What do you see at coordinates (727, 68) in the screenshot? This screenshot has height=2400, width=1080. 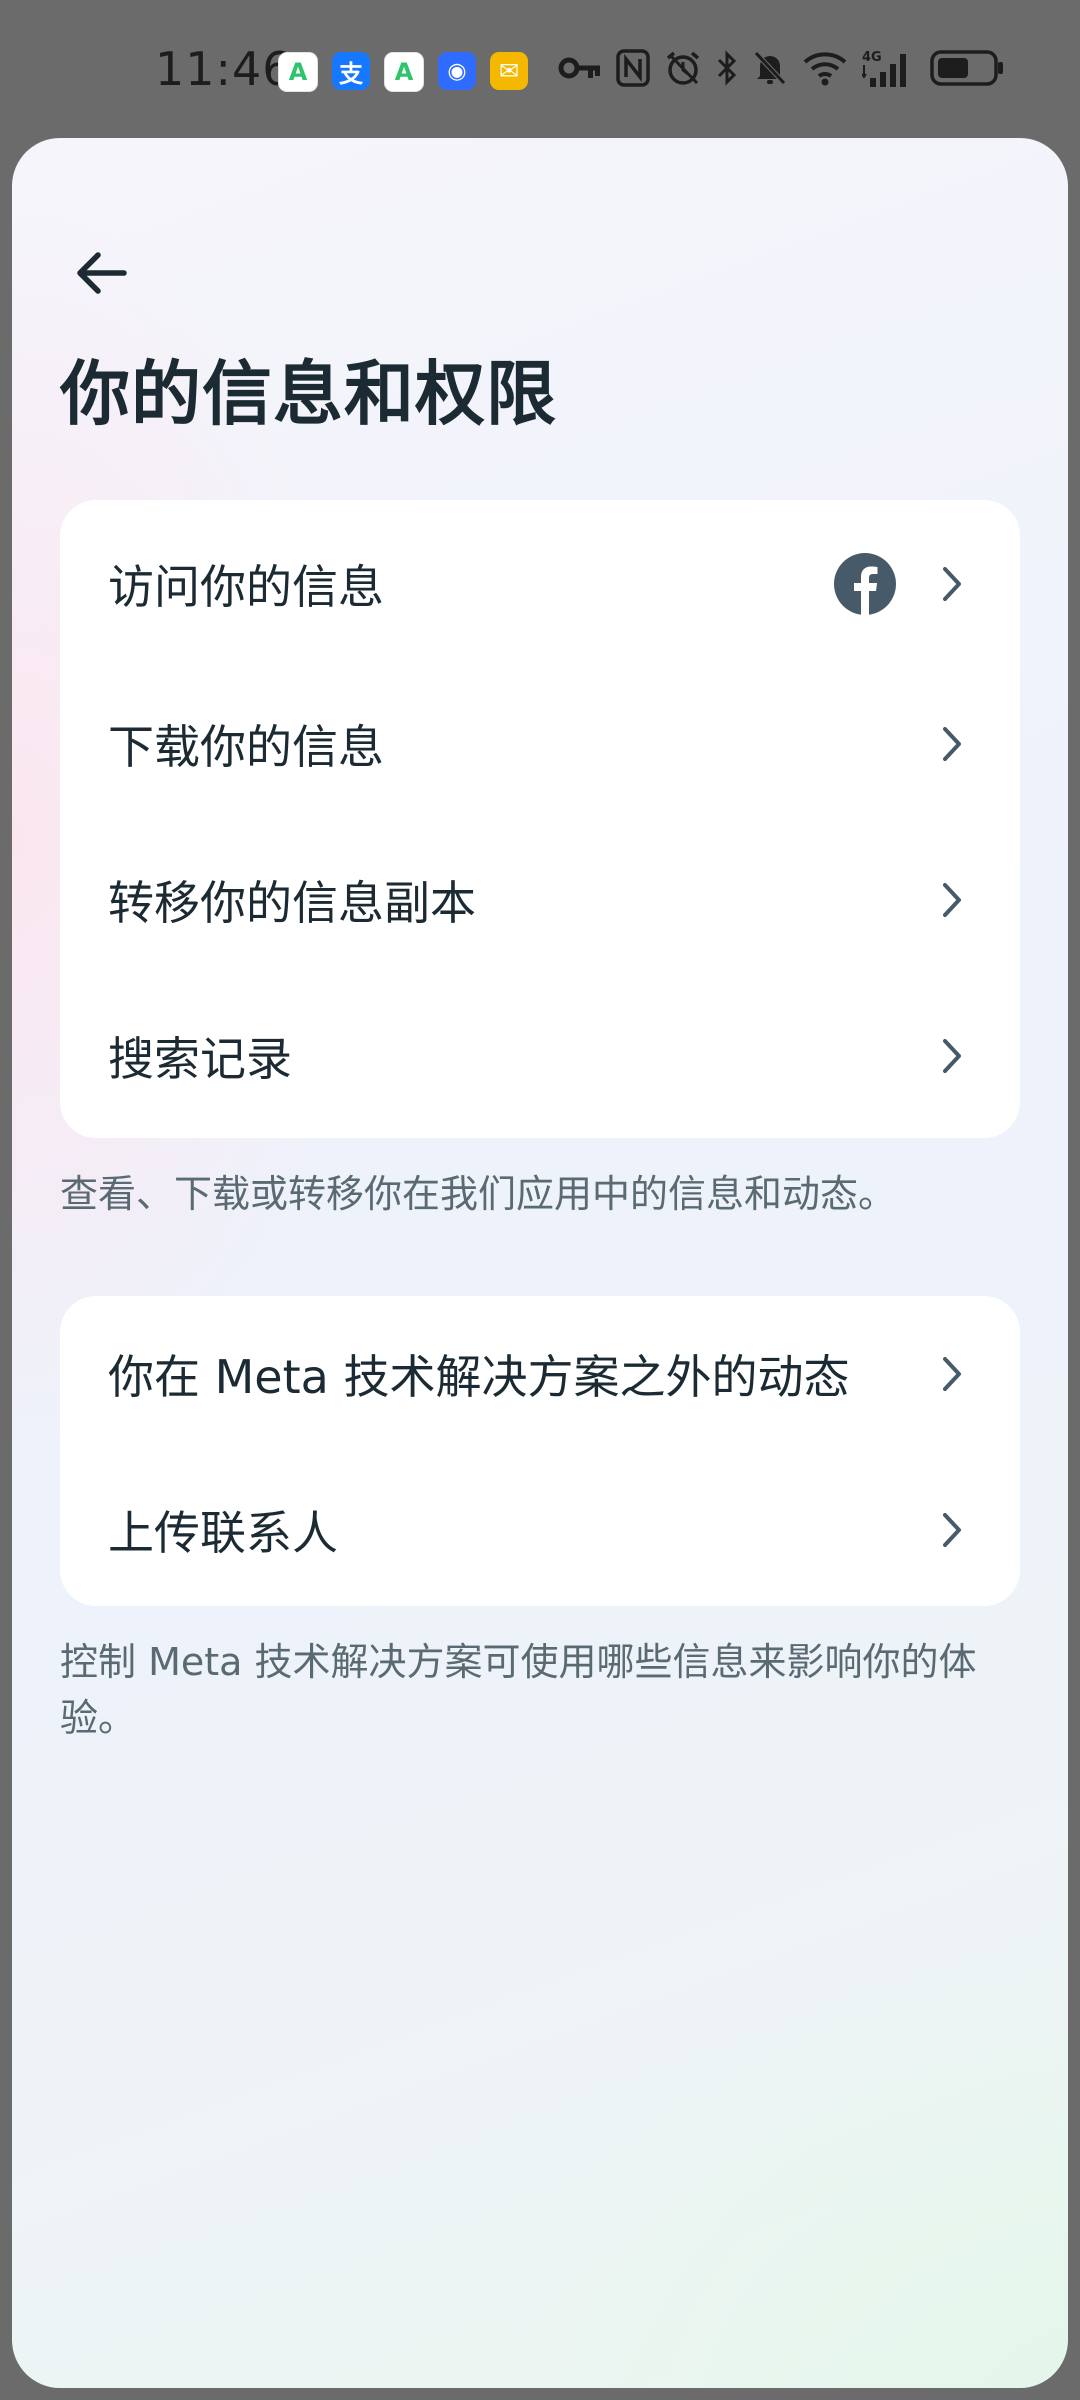 I see `bluetooth-icon` at bounding box center [727, 68].